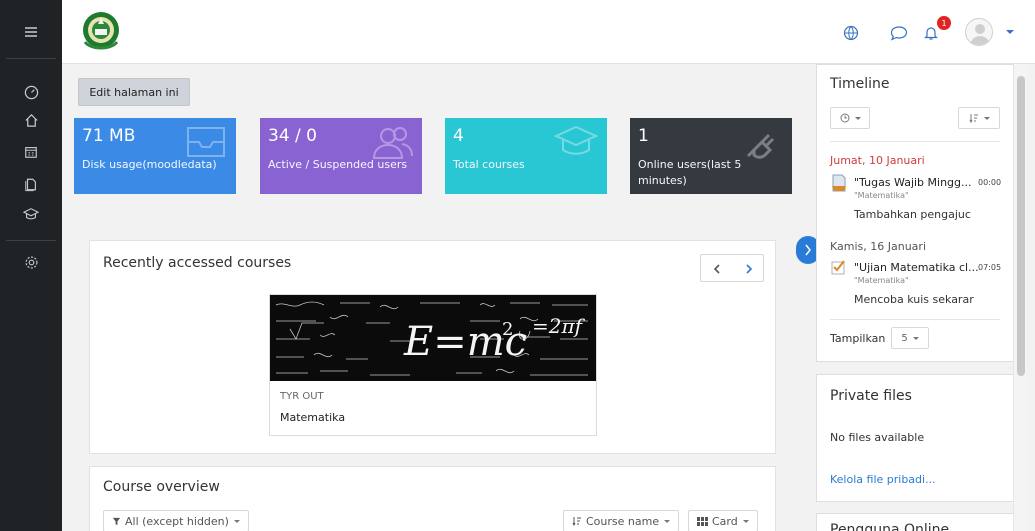 Image resolution: width=1035 pixels, height=531 pixels. Describe the element at coordinates (101, 31) in the screenshot. I see `site-logo` at that location.